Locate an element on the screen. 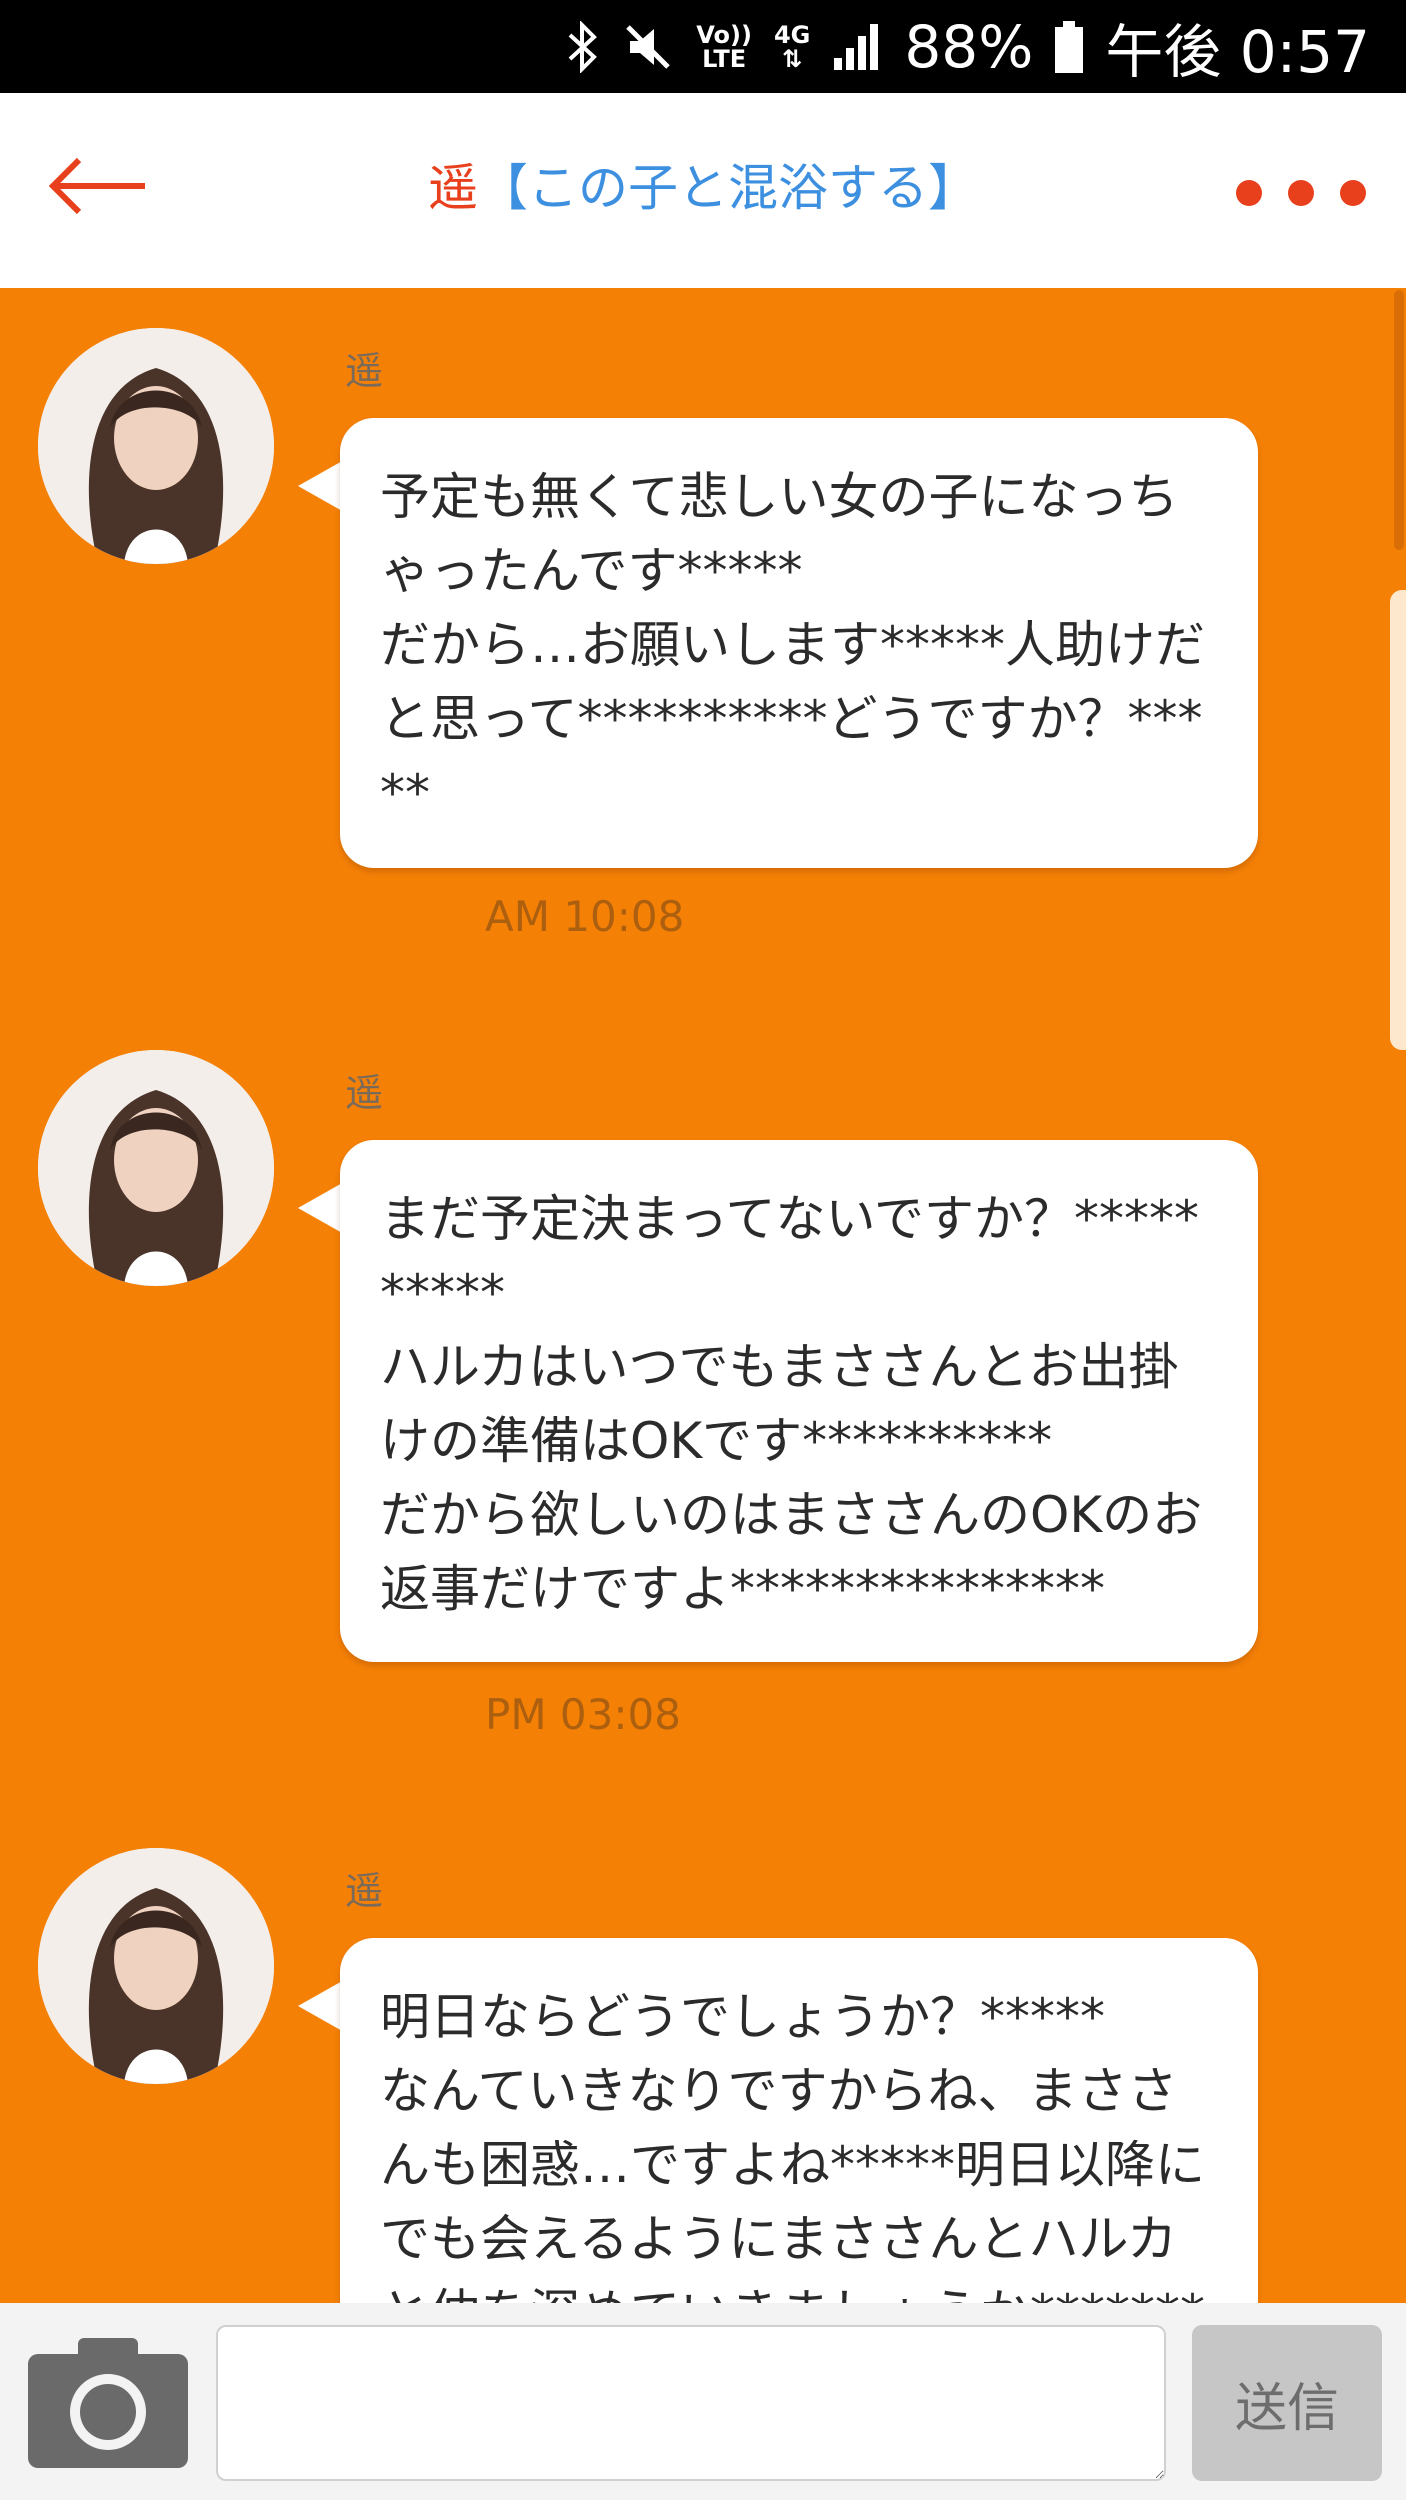 Image resolution: width=1406 pixels, height=2500 pixels. volte-indicator: Vo)) LTE is located at coordinates (724, 46).